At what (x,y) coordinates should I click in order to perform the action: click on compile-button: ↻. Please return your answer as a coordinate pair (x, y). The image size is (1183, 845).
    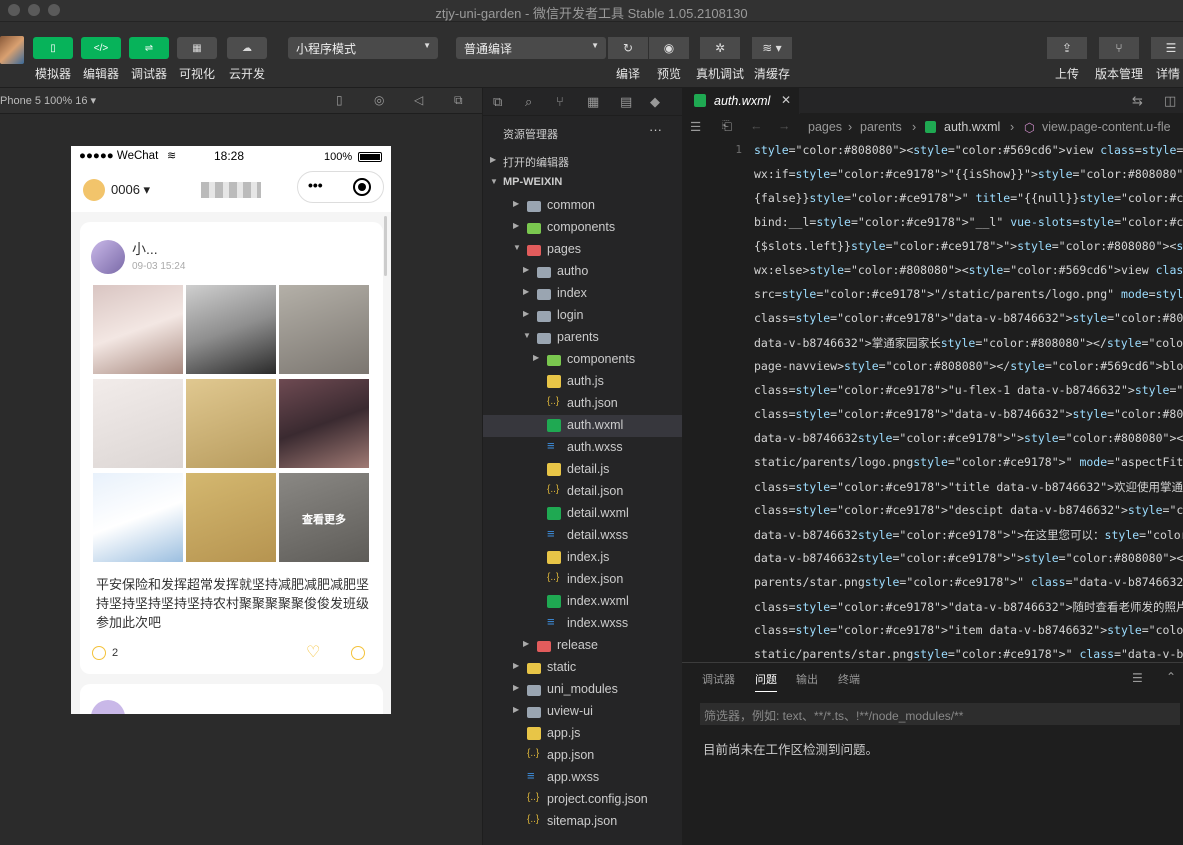
    Looking at the image, I should click on (628, 48).